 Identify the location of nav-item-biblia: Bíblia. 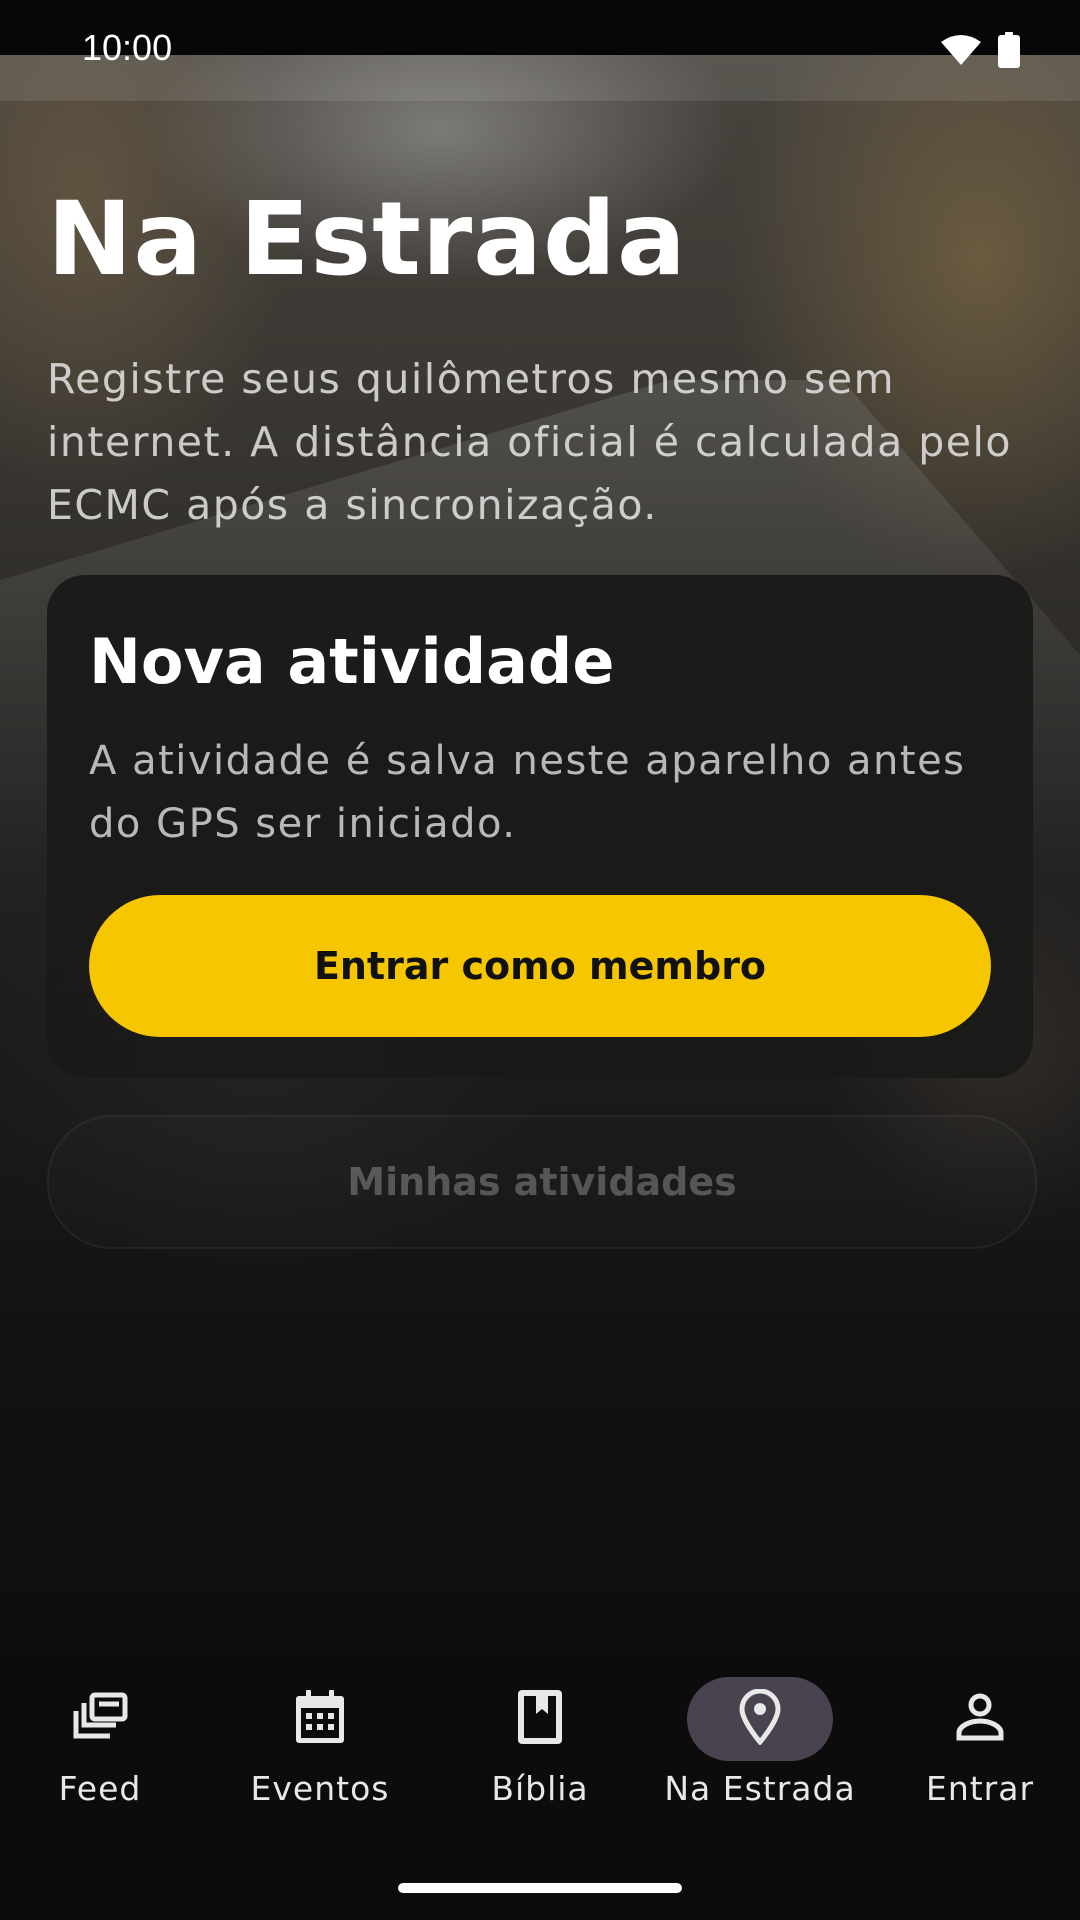
(540, 1752).